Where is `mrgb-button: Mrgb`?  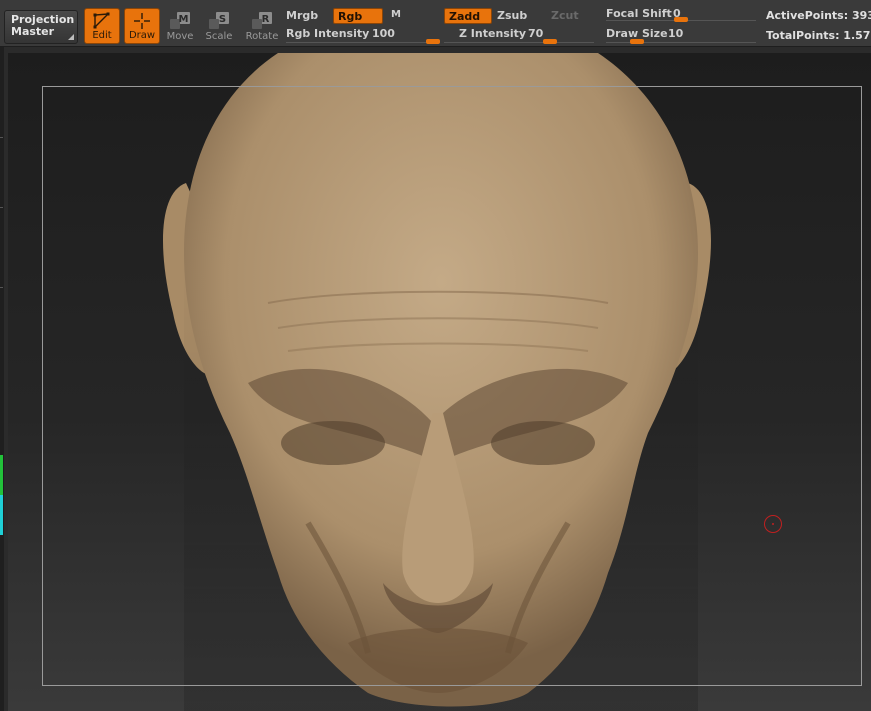
mrgb-button: Mrgb is located at coordinates (302, 15).